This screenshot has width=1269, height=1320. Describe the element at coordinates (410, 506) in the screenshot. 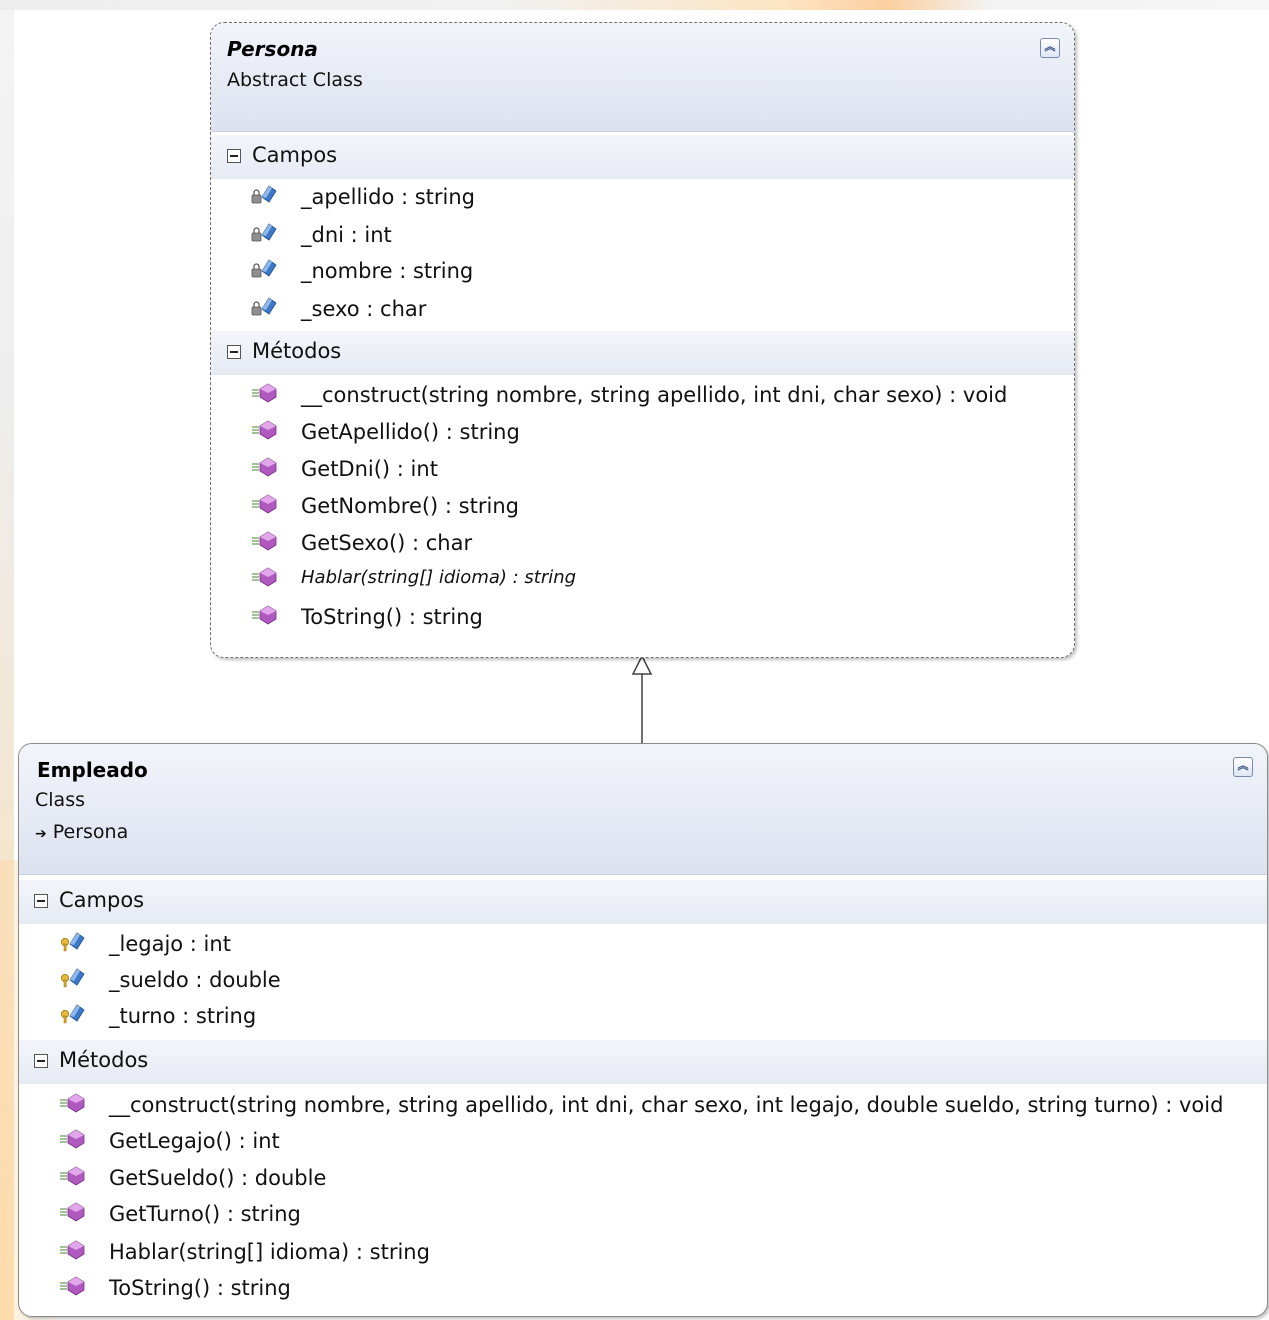

I see `method-item: GetNombre() : string` at that location.